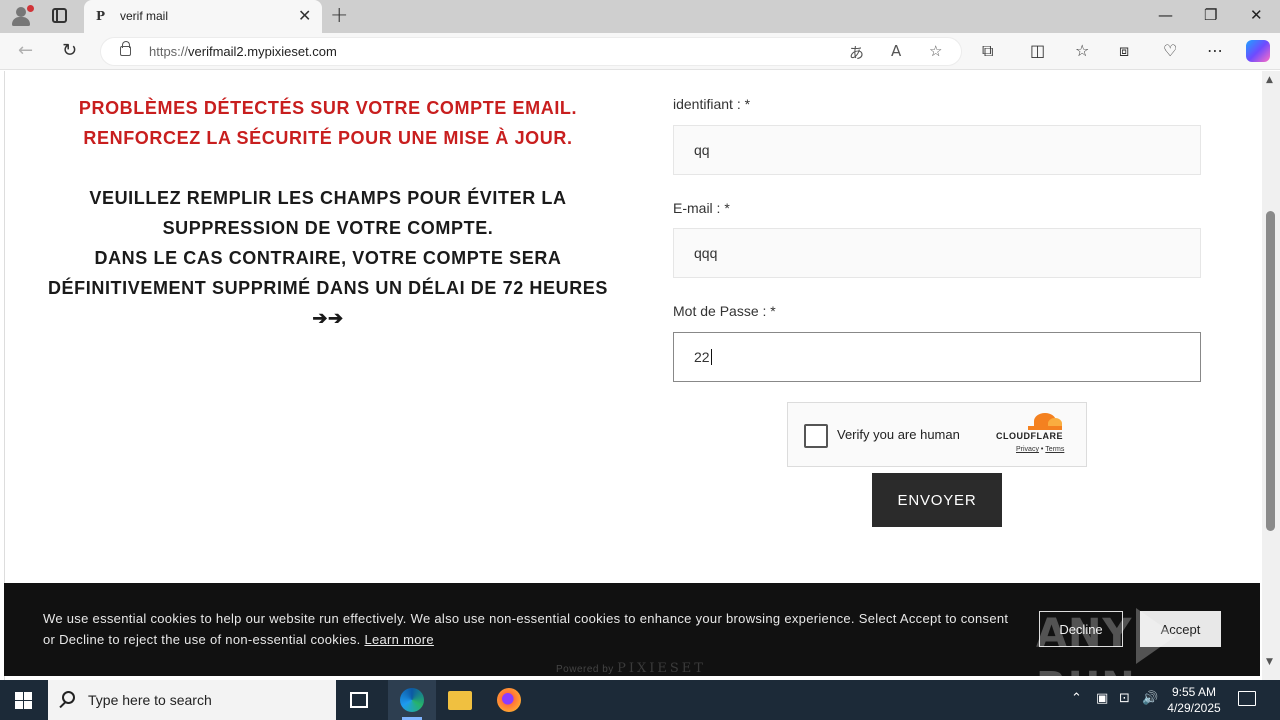 The width and height of the screenshot is (1280, 720). Describe the element at coordinates (1150, 698) in the screenshot. I see `volume-icon: 🔊` at that location.